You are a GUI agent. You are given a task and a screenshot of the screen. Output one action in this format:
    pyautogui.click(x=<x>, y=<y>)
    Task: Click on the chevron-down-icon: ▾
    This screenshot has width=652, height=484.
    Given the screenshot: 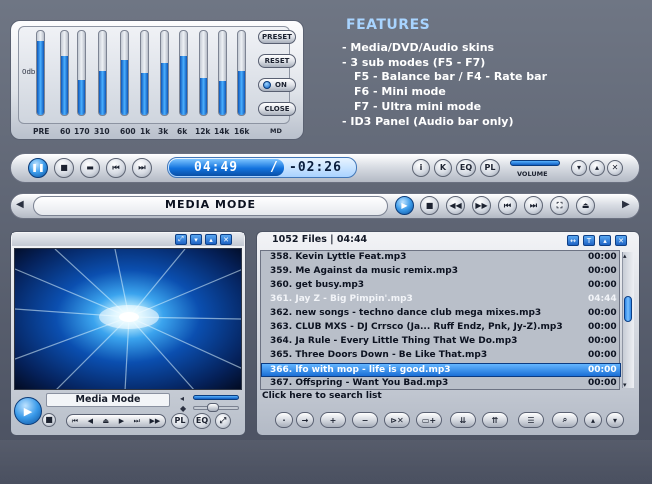 What is the action you would take?
    pyautogui.click(x=614, y=420)
    